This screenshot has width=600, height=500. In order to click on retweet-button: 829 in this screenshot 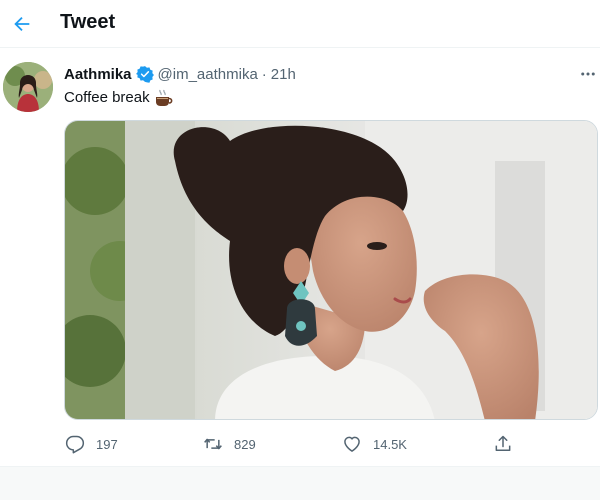, I will do `click(229, 444)`.